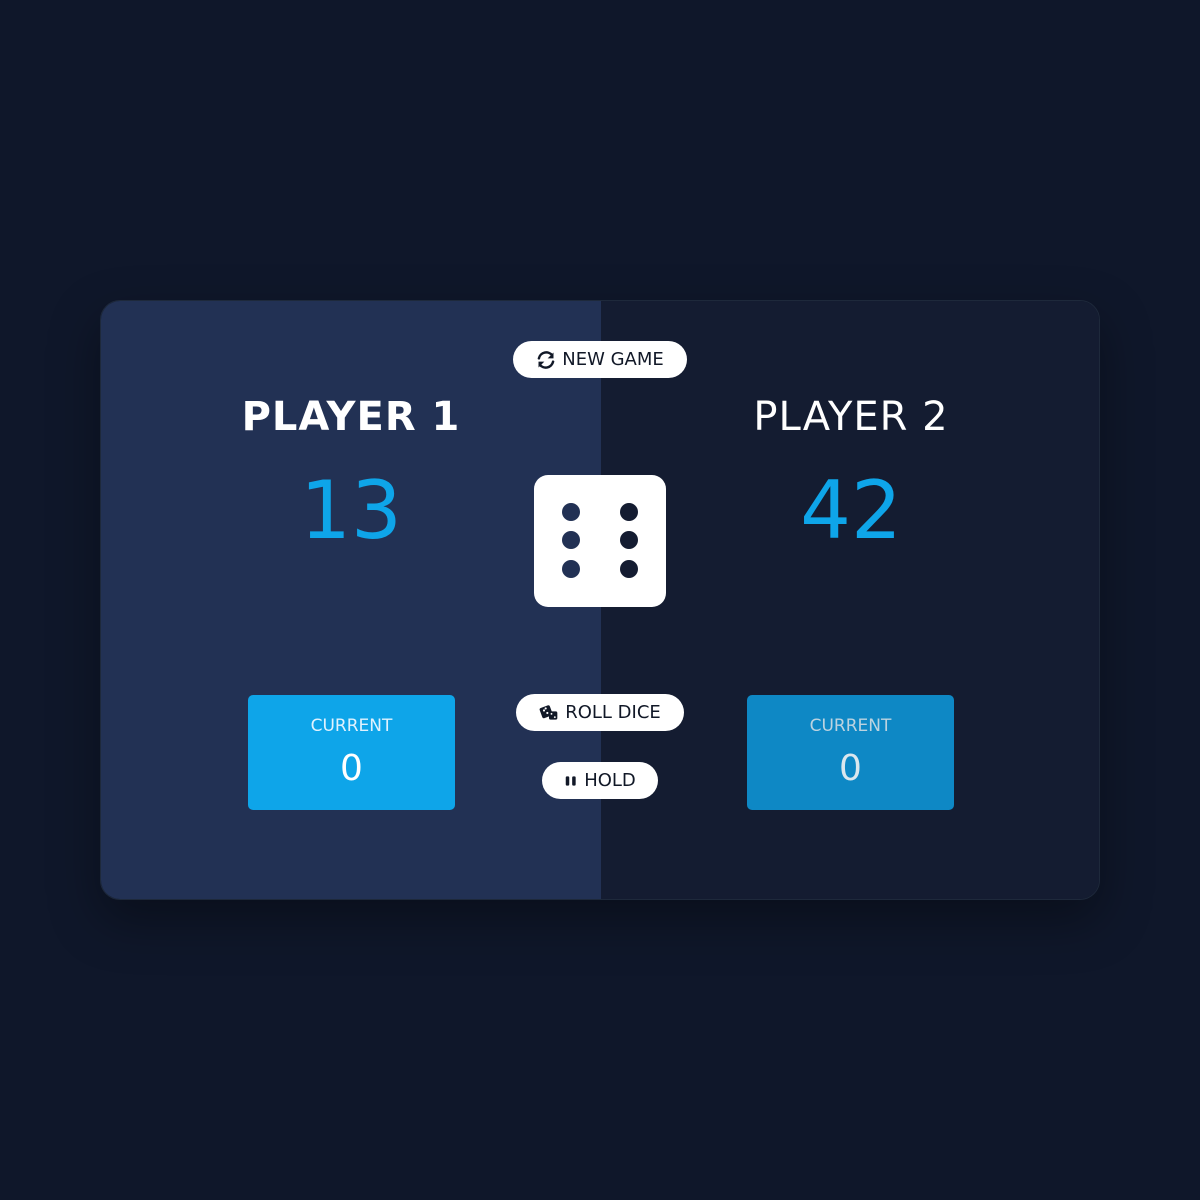 The height and width of the screenshot is (1200, 1200). Describe the element at coordinates (351, 768) in the screenshot. I see `player-1-current-score: 0` at that location.